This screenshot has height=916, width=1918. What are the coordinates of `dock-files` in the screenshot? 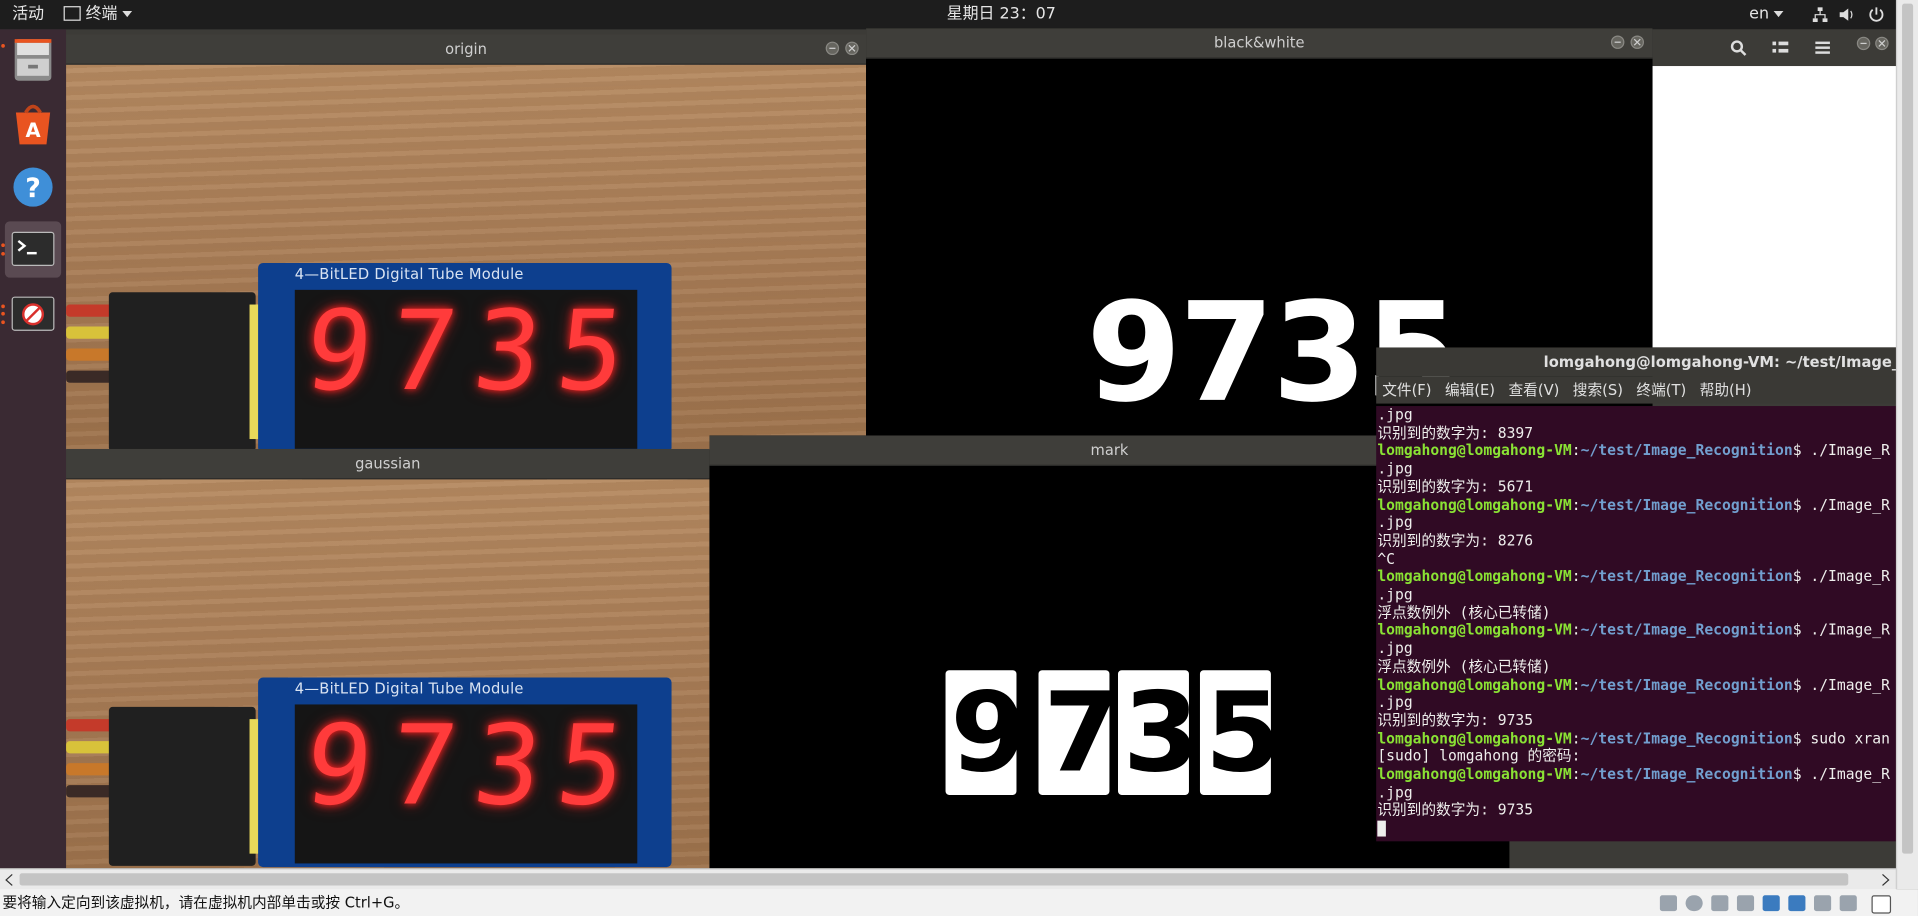 It's located at (33, 60).